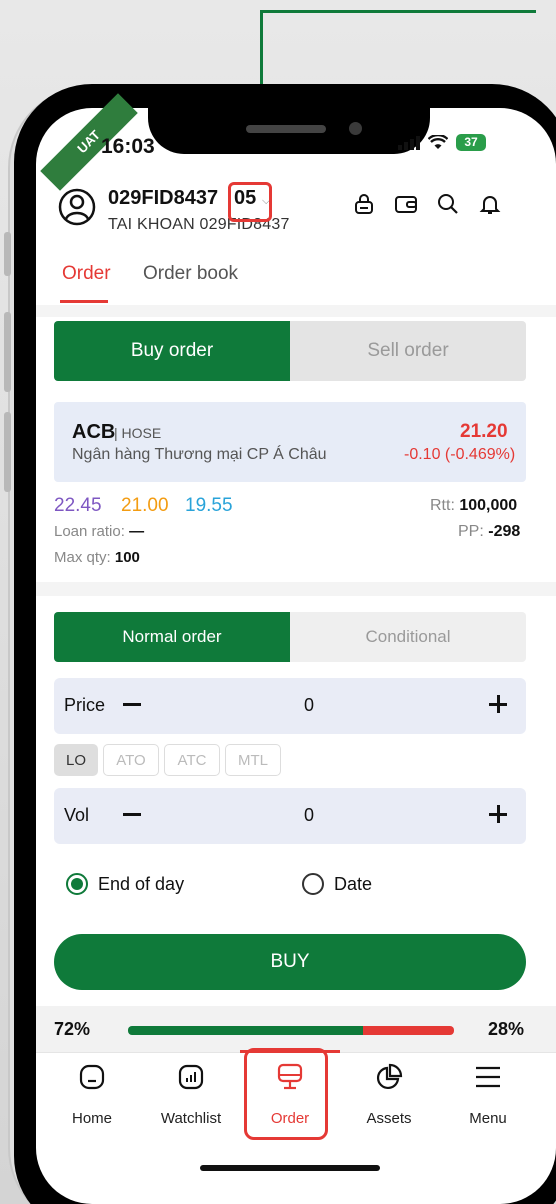 Image resolution: width=556 pixels, height=1204 pixels. Describe the element at coordinates (92, 1077) in the screenshot. I see `home-icon` at that location.